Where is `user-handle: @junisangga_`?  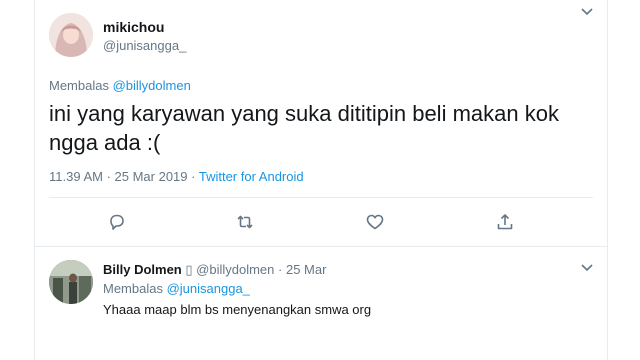 user-handle: @junisangga_ is located at coordinates (144, 45).